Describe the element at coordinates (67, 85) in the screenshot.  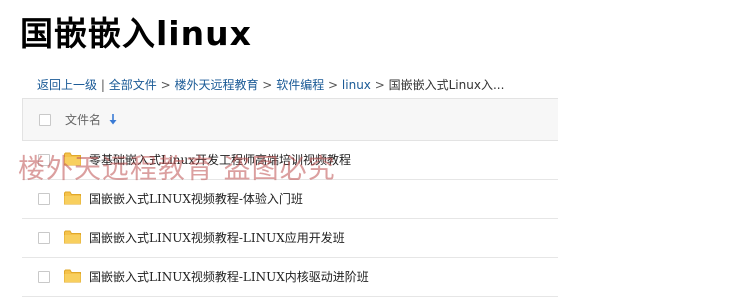
I see `breadcrumb-back-link: 返回上一级` at that location.